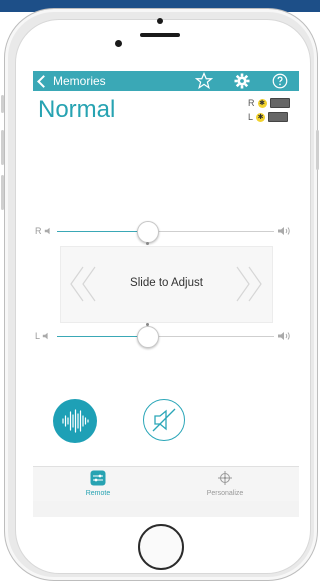 This screenshot has width=320, height=581. What do you see at coordinates (280, 81) in the screenshot?
I see `help-icon` at bounding box center [280, 81].